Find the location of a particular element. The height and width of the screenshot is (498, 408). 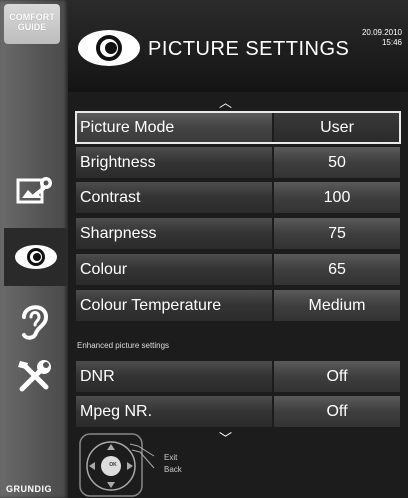

ok-button-label: OK is located at coordinates (113, 465).